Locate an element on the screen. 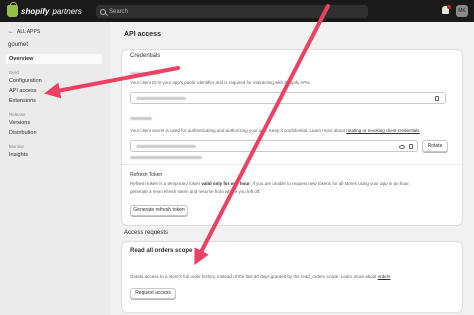 The width and height of the screenshot is (474, 315). request-access-button: Request access is located at coordinates (153, 293).